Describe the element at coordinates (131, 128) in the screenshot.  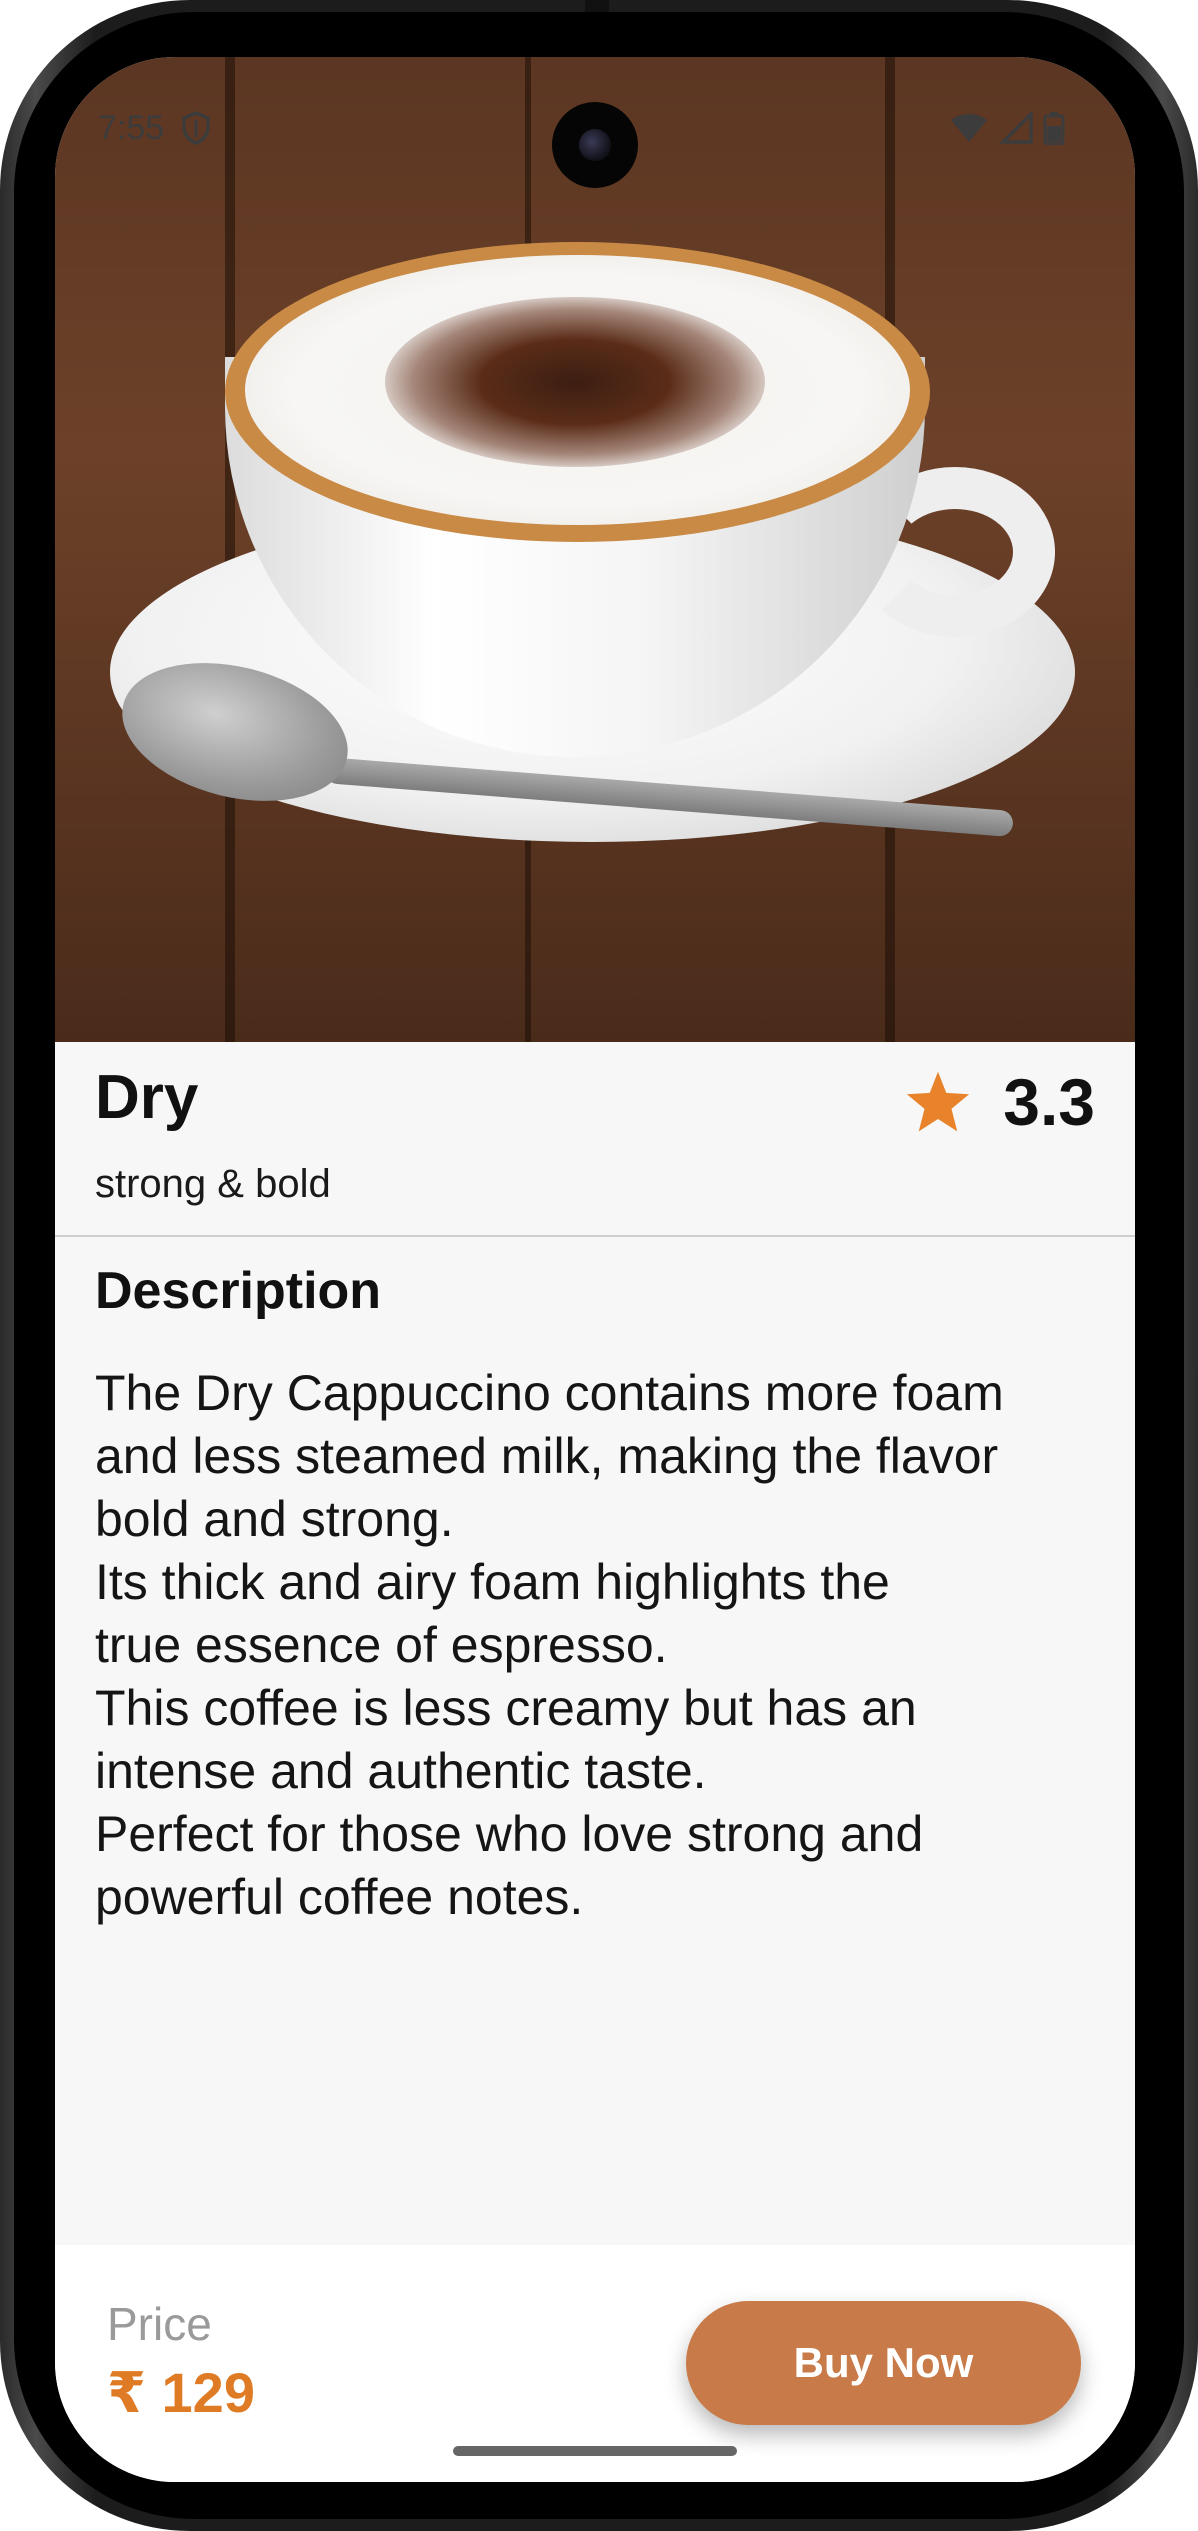
I see `status-time: 7:55` at that location.